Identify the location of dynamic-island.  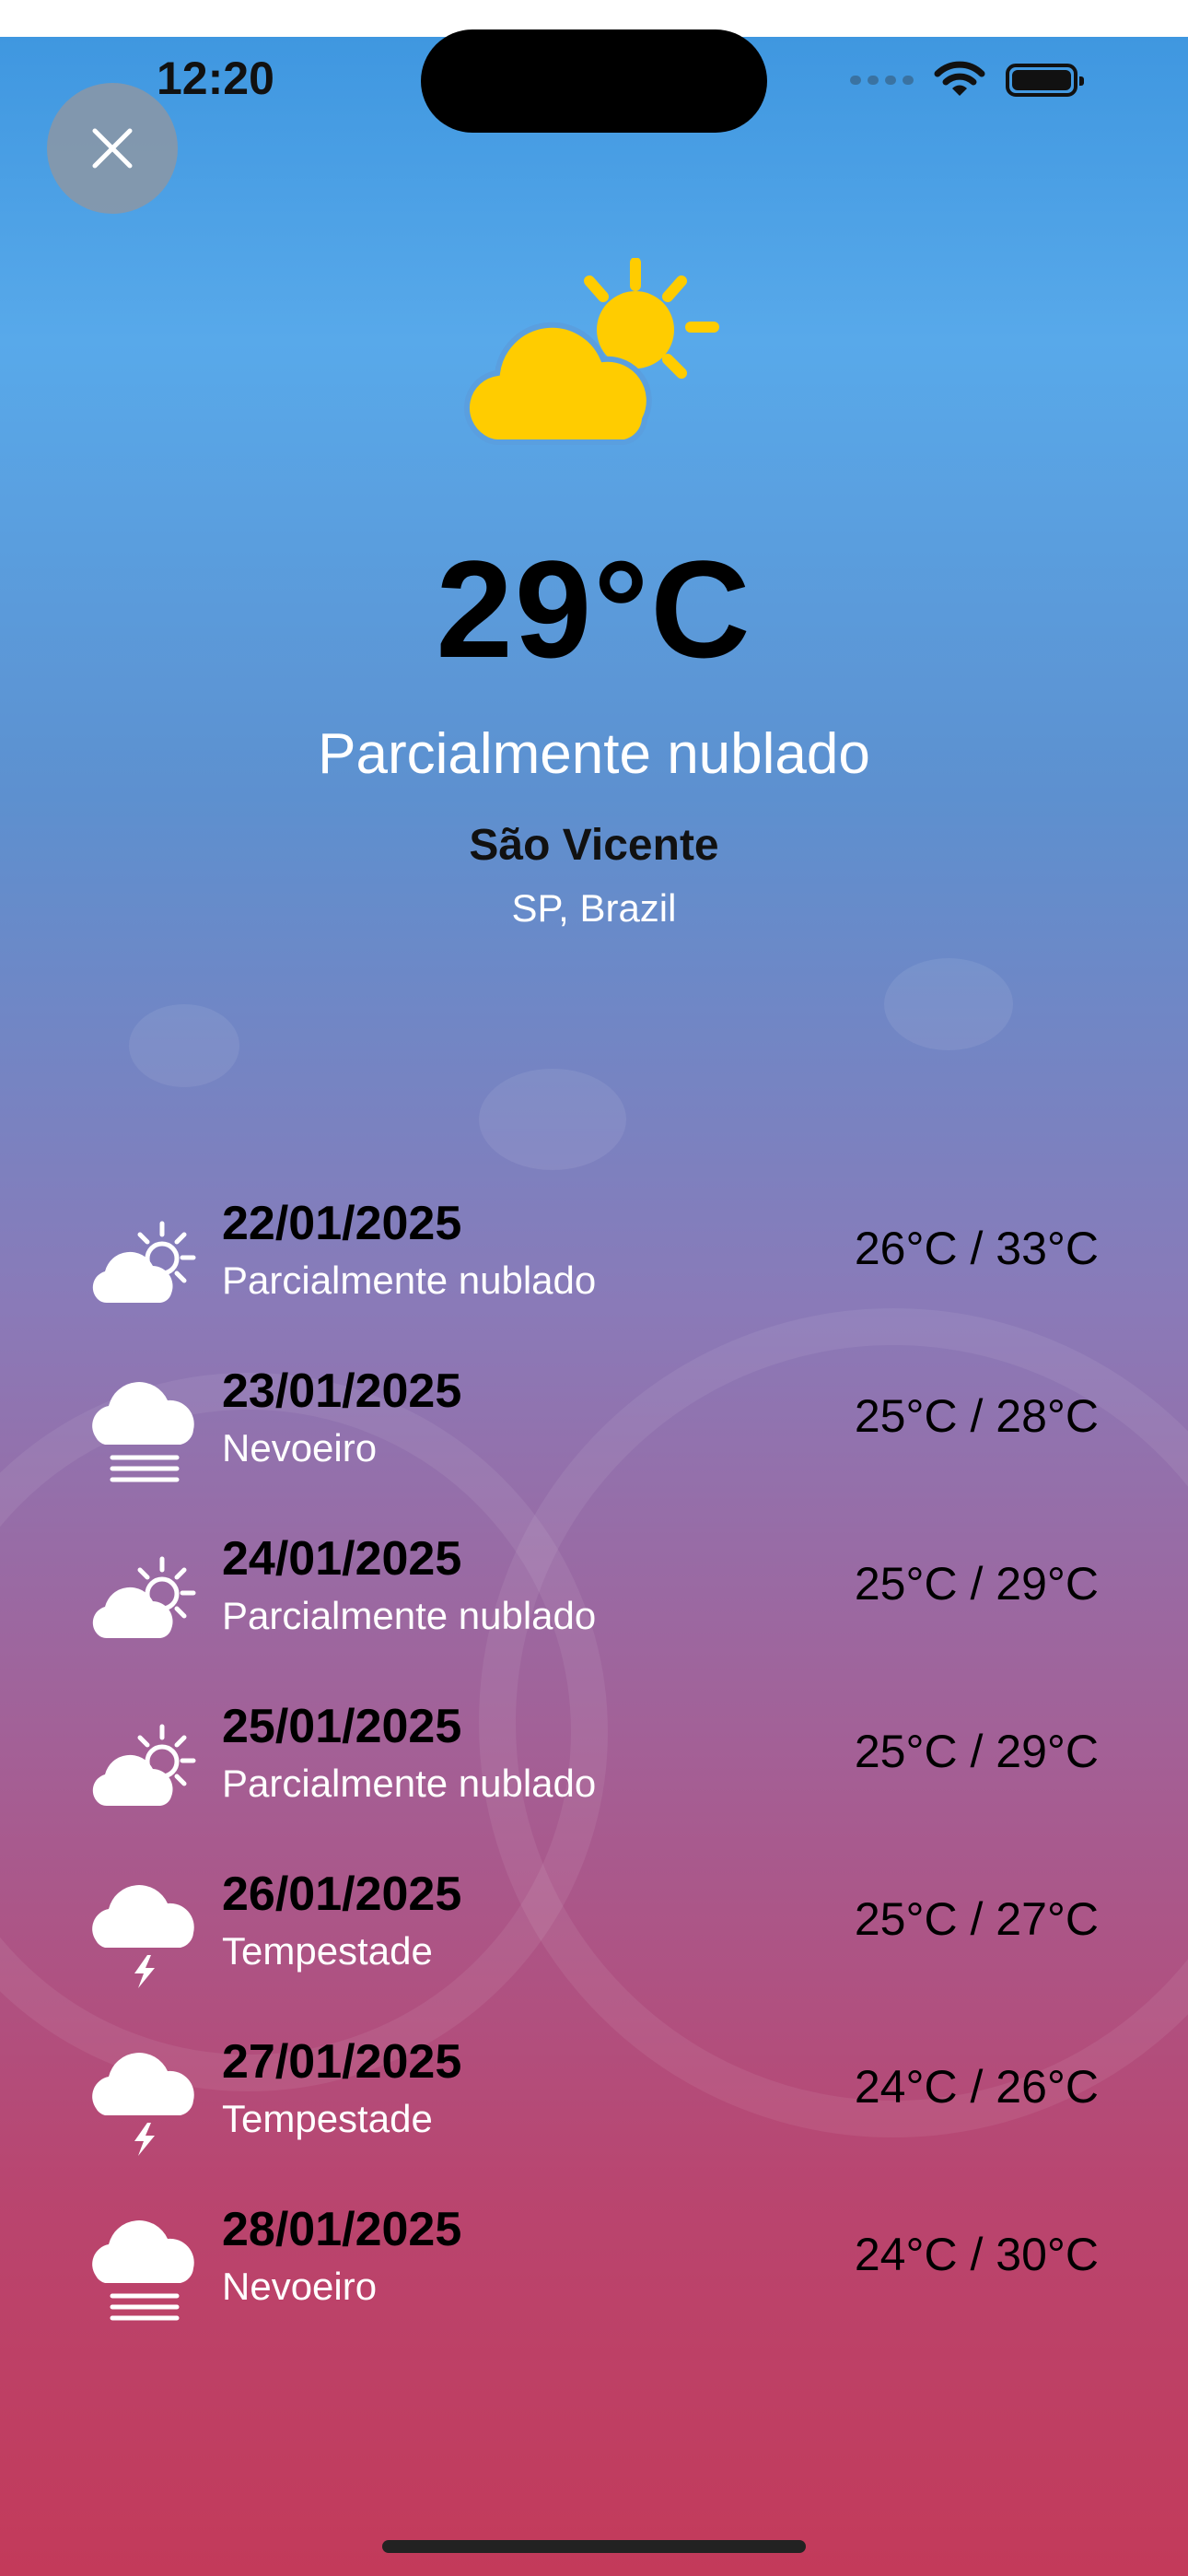
(594, 81).